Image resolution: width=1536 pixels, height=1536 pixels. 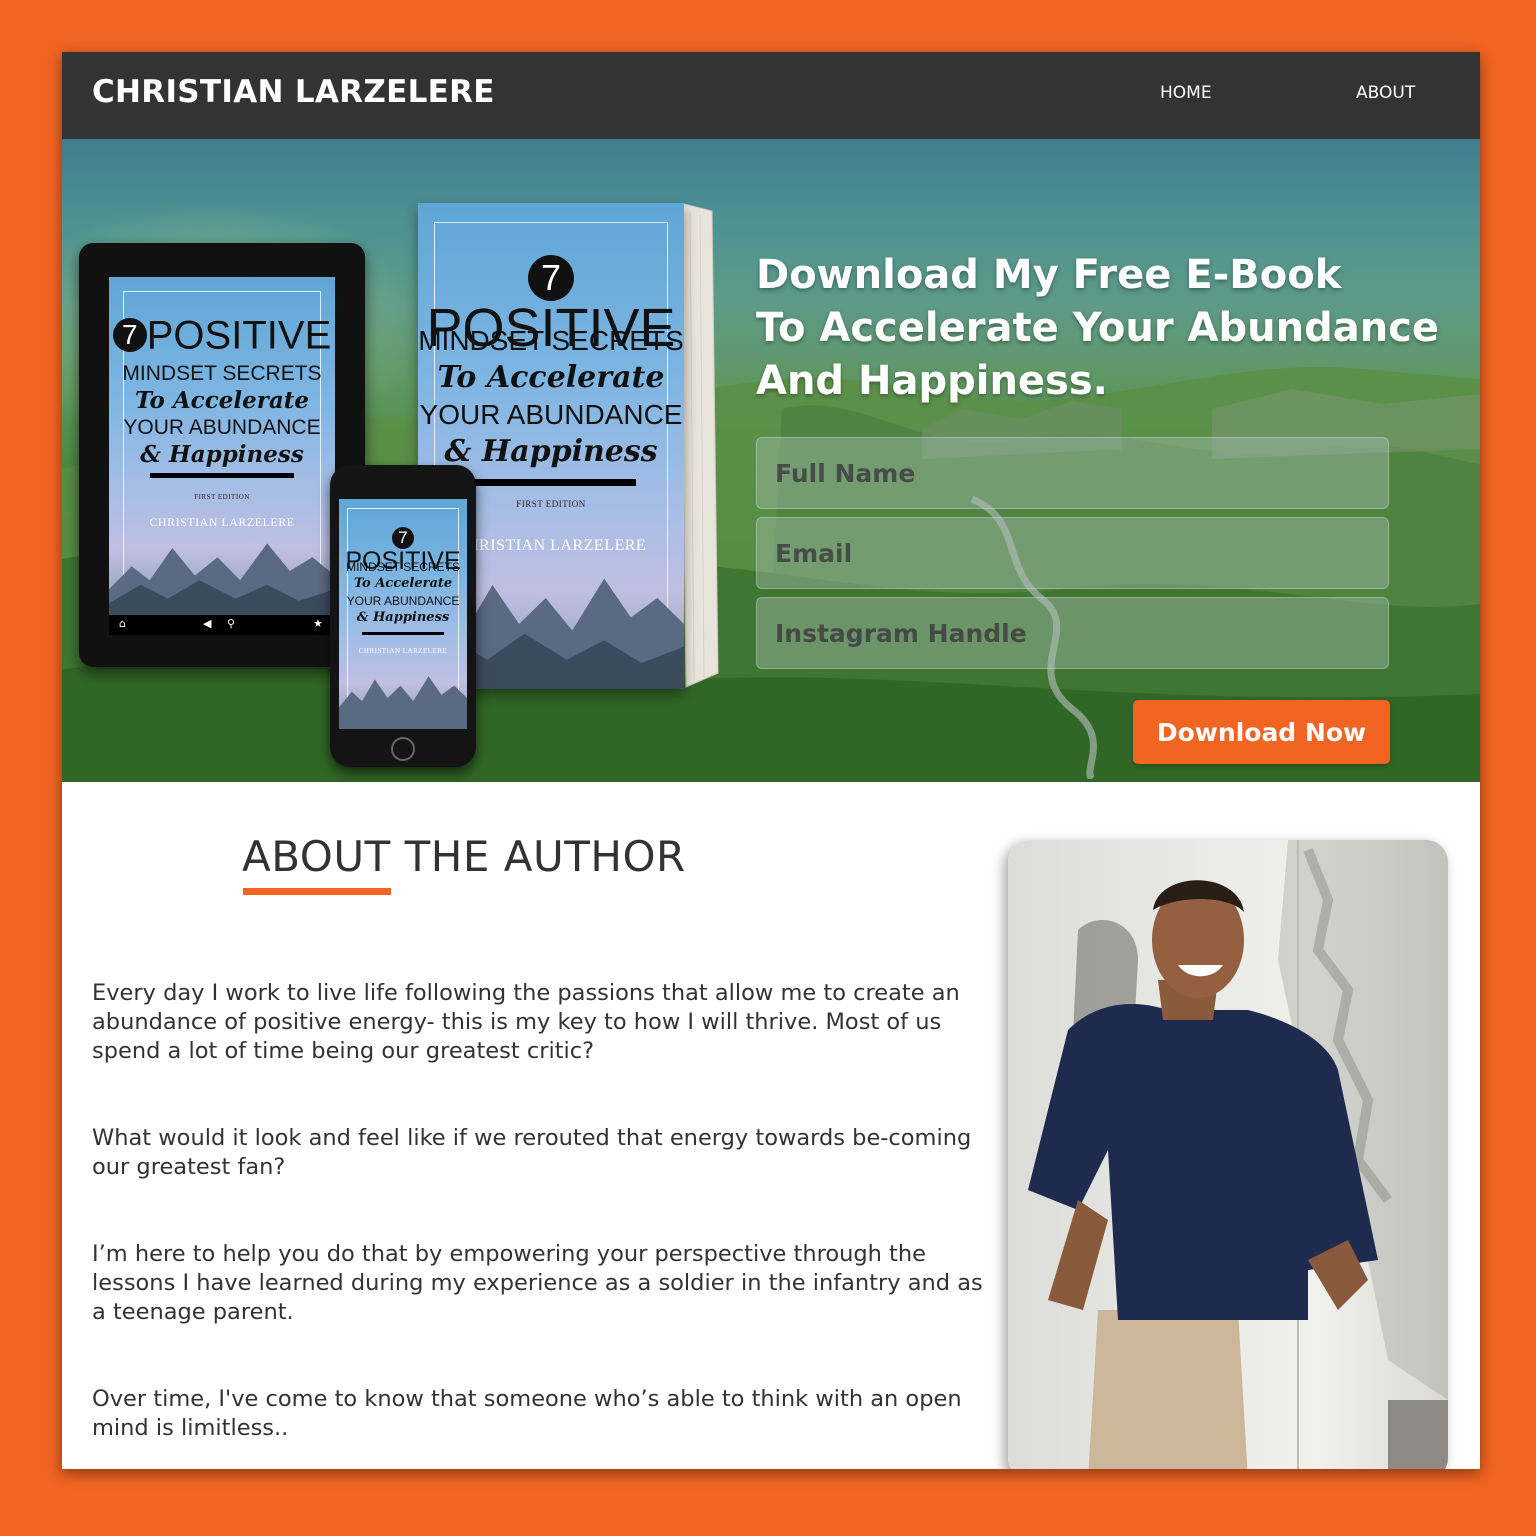 What do you see at coordinates (771, 95) in the screenshot?
I see `top-navigation-bar: CHRISTIAN LARZELERE HOME ABOUT` at bounding box center [771, 95].